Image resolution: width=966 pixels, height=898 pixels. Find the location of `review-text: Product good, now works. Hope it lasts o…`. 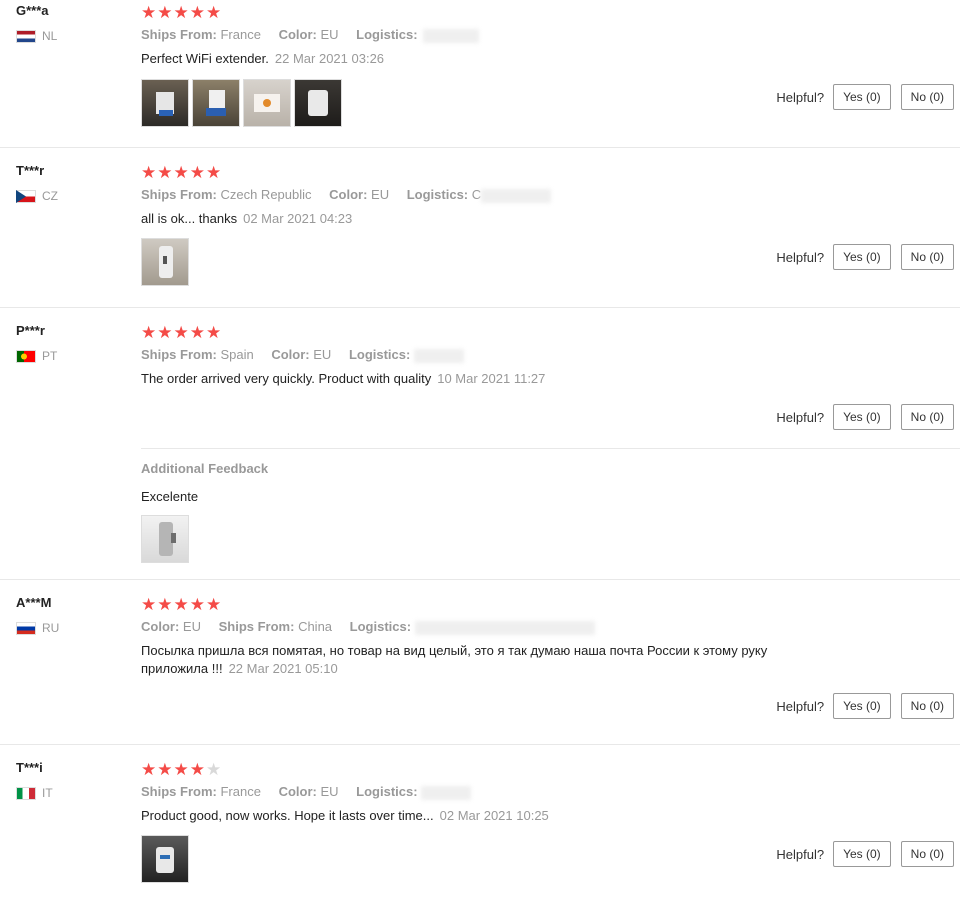

review-text: Product good, now works. Hope it lasts o… is located at coordinates (345, 816).